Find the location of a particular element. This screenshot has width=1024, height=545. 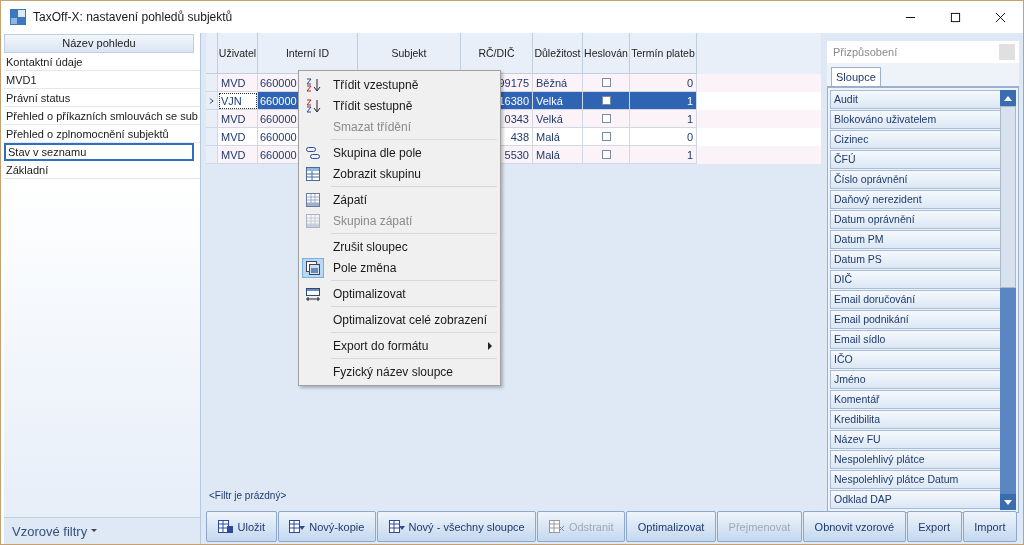

toolbar-button: Export is located at coordinates (934, 526).